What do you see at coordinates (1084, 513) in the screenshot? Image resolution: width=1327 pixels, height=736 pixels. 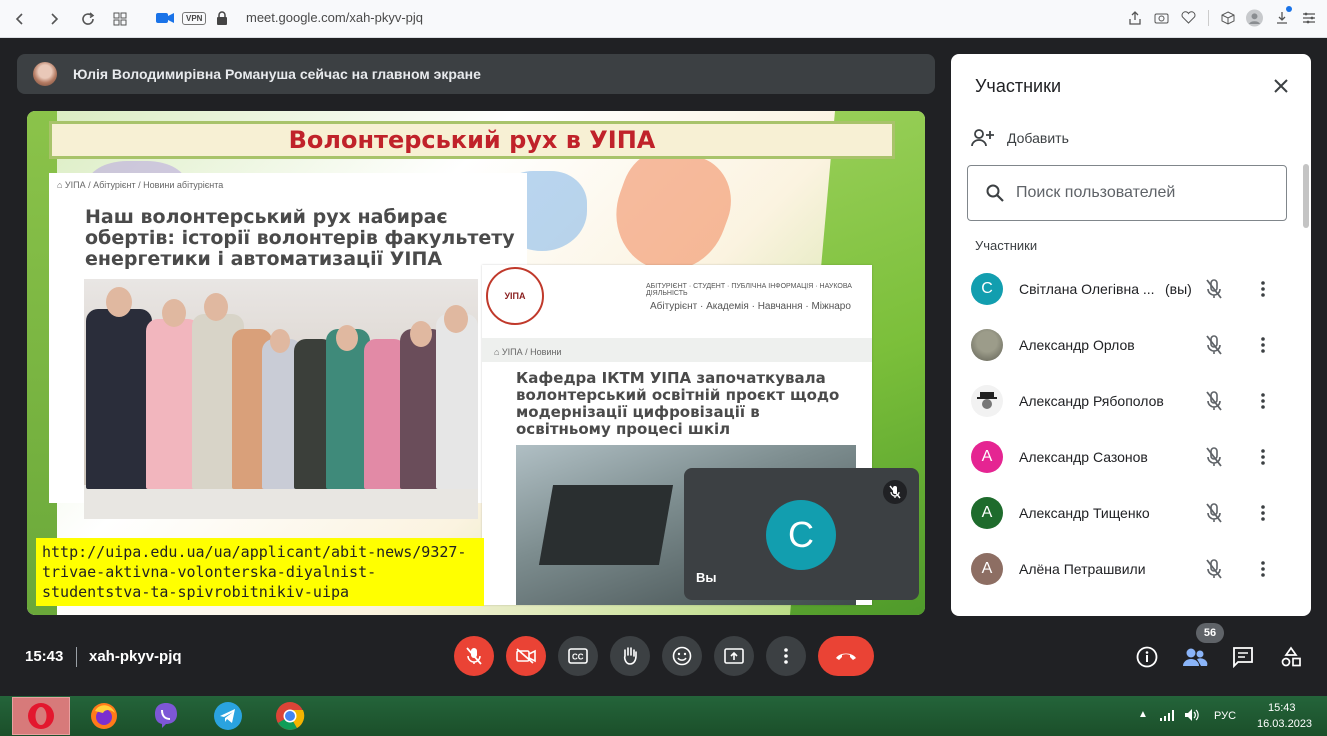 I see `participant-name: Александр Тищенко` at bounding box center [1084, 513].